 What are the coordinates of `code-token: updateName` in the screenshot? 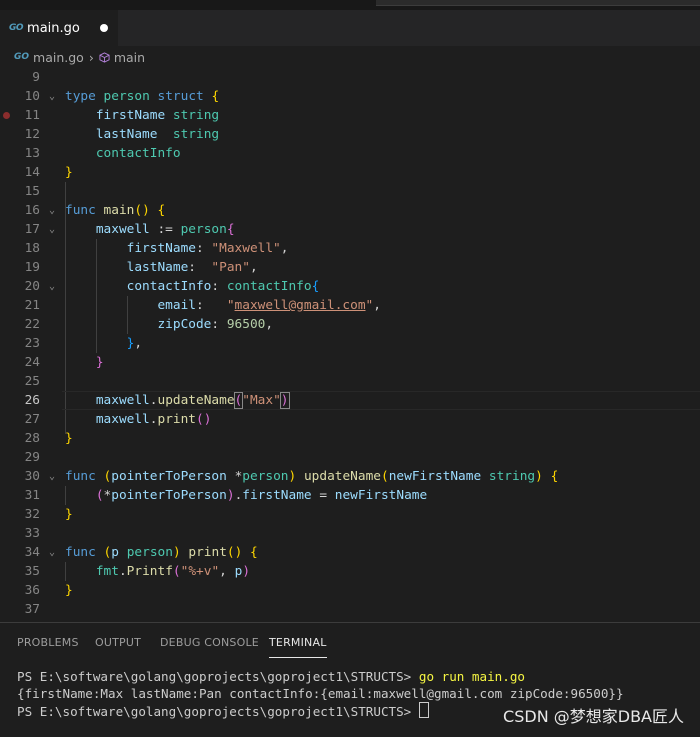 It's located at (342, 476).